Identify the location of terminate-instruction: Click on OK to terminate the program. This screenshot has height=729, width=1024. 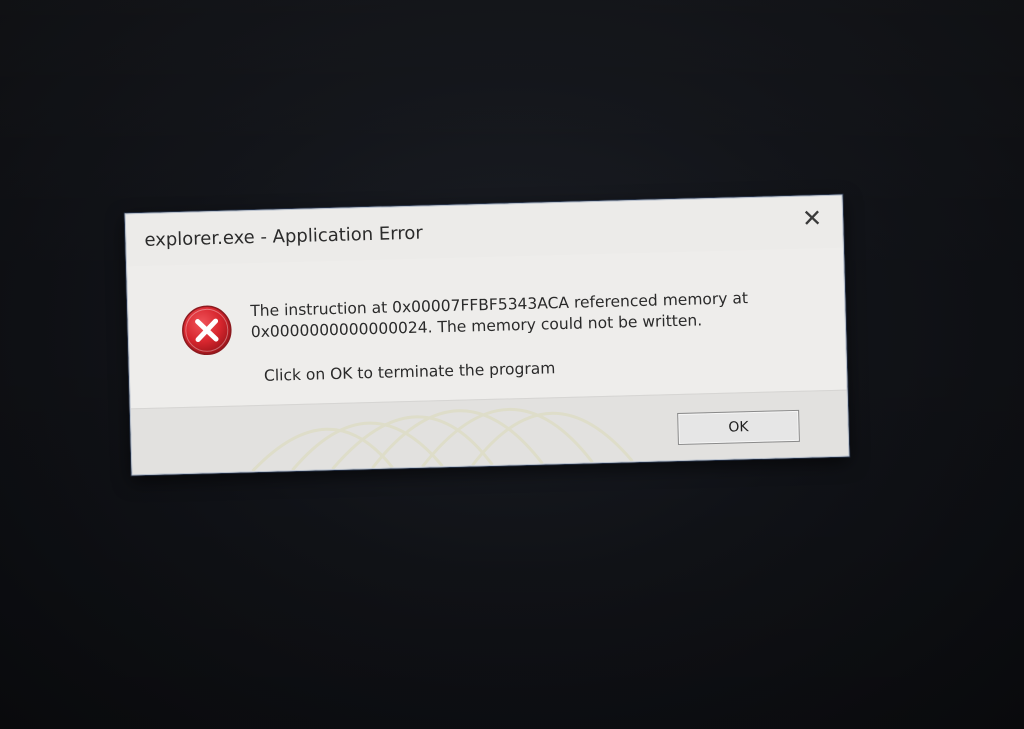
(409, 372).